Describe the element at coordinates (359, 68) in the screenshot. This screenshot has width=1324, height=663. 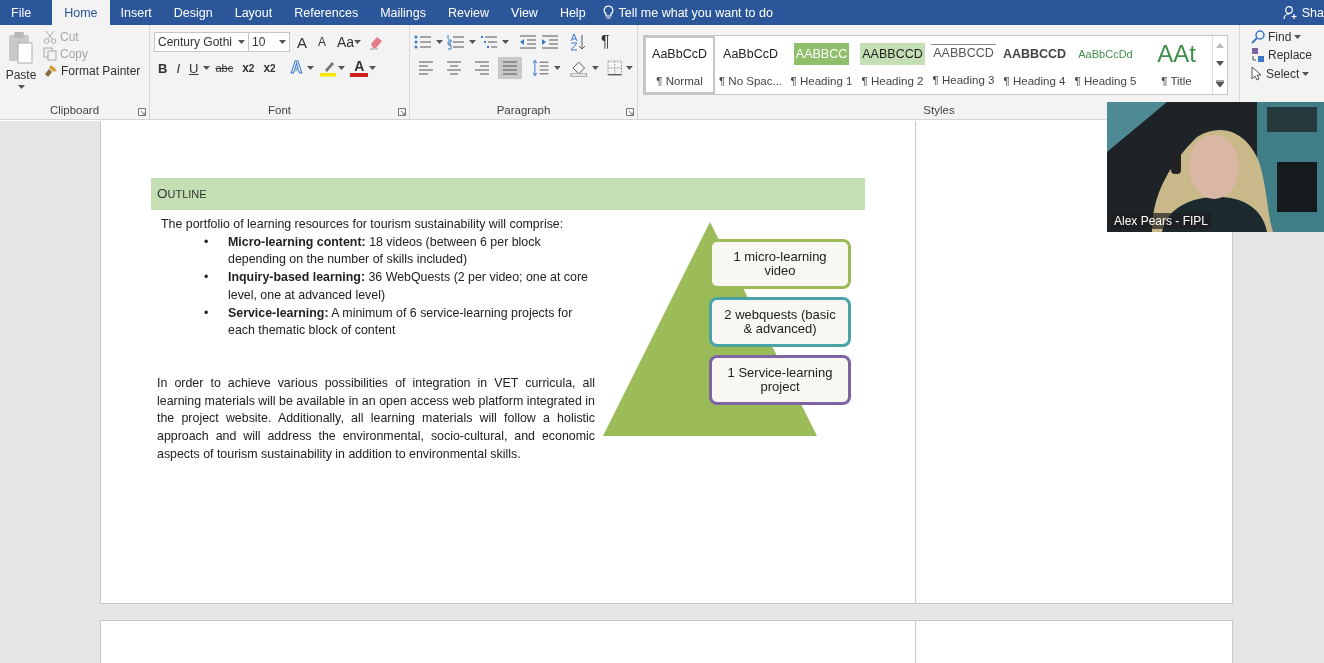
I see `font-color-button: A` at that location.